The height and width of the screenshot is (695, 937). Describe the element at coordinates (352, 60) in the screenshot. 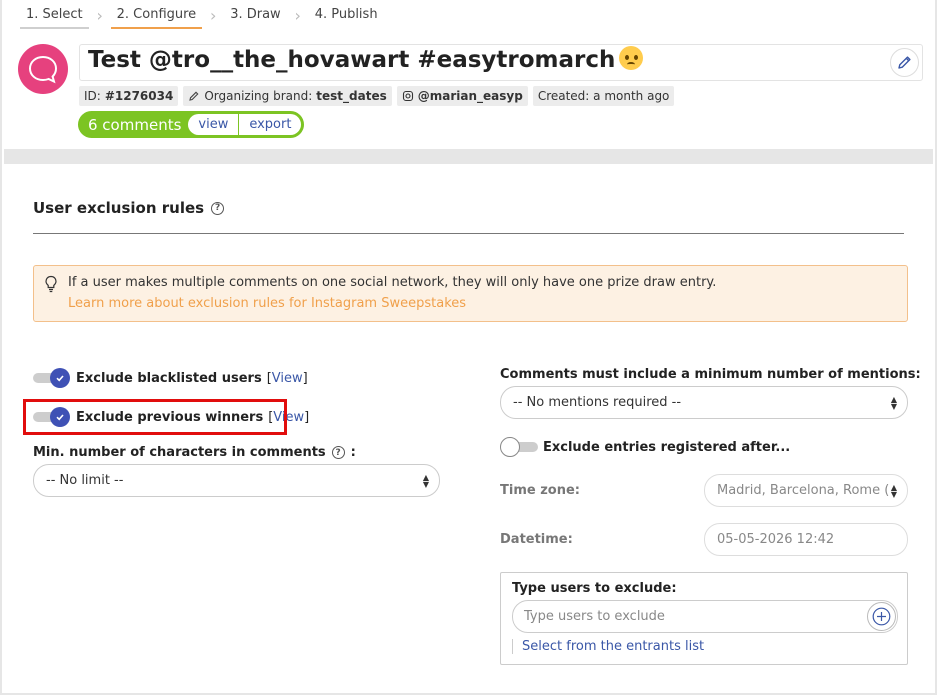

I see `page-title-text: Test @tro__the_hovawart #easytromarch` at that location.